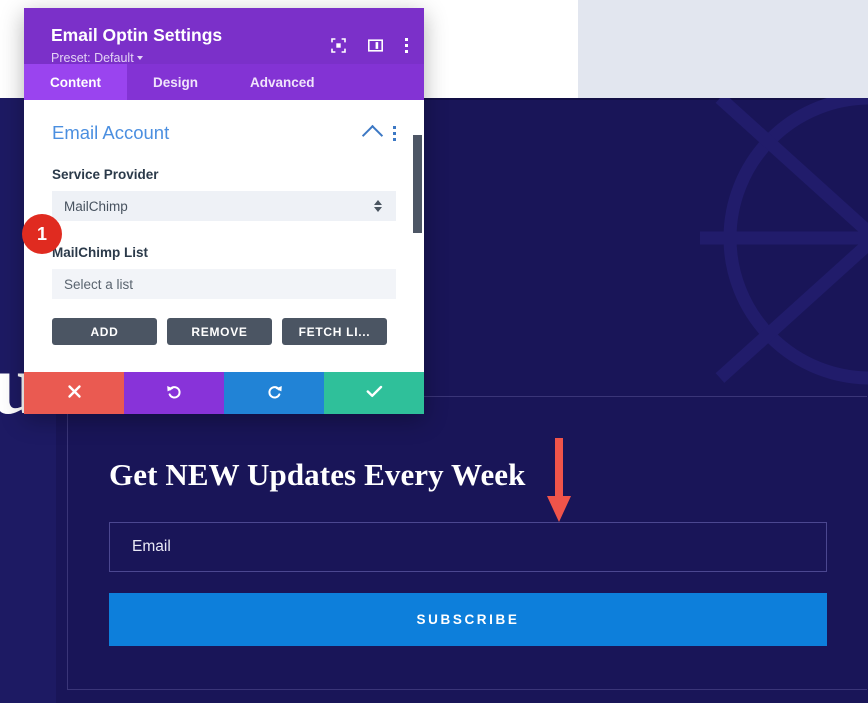 The image size is (868, 703). I want to click on undo-button, so click(174, 393).